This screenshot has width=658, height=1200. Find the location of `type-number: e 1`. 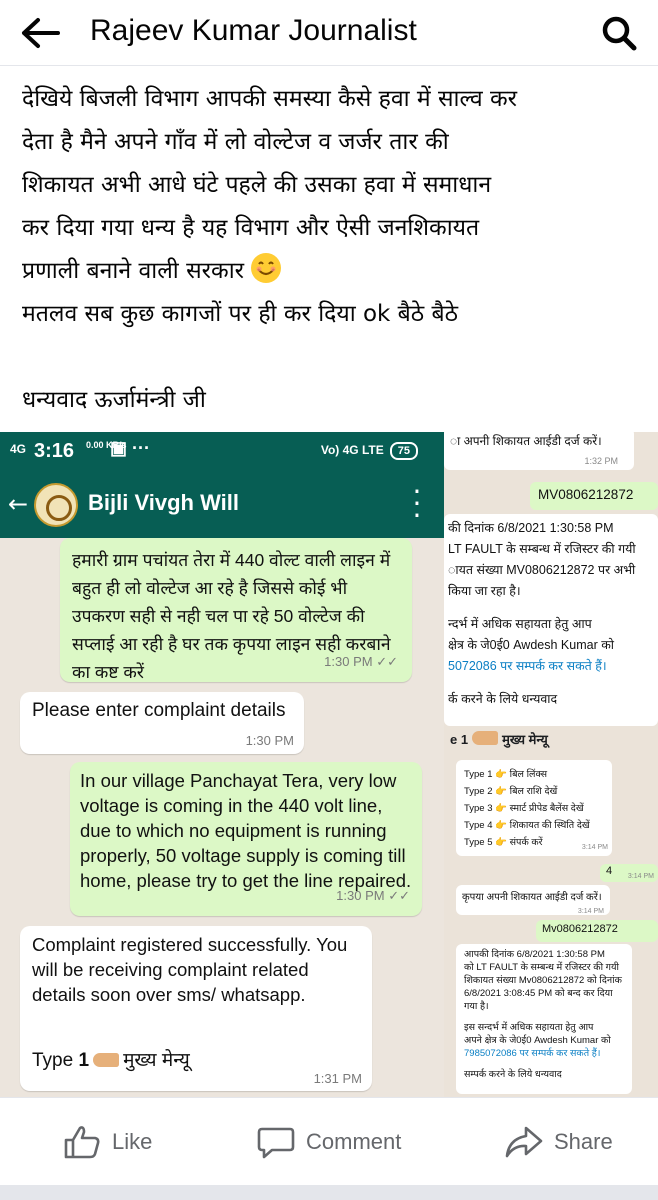

type-number: e 1 is located at coordinates (459, 739).